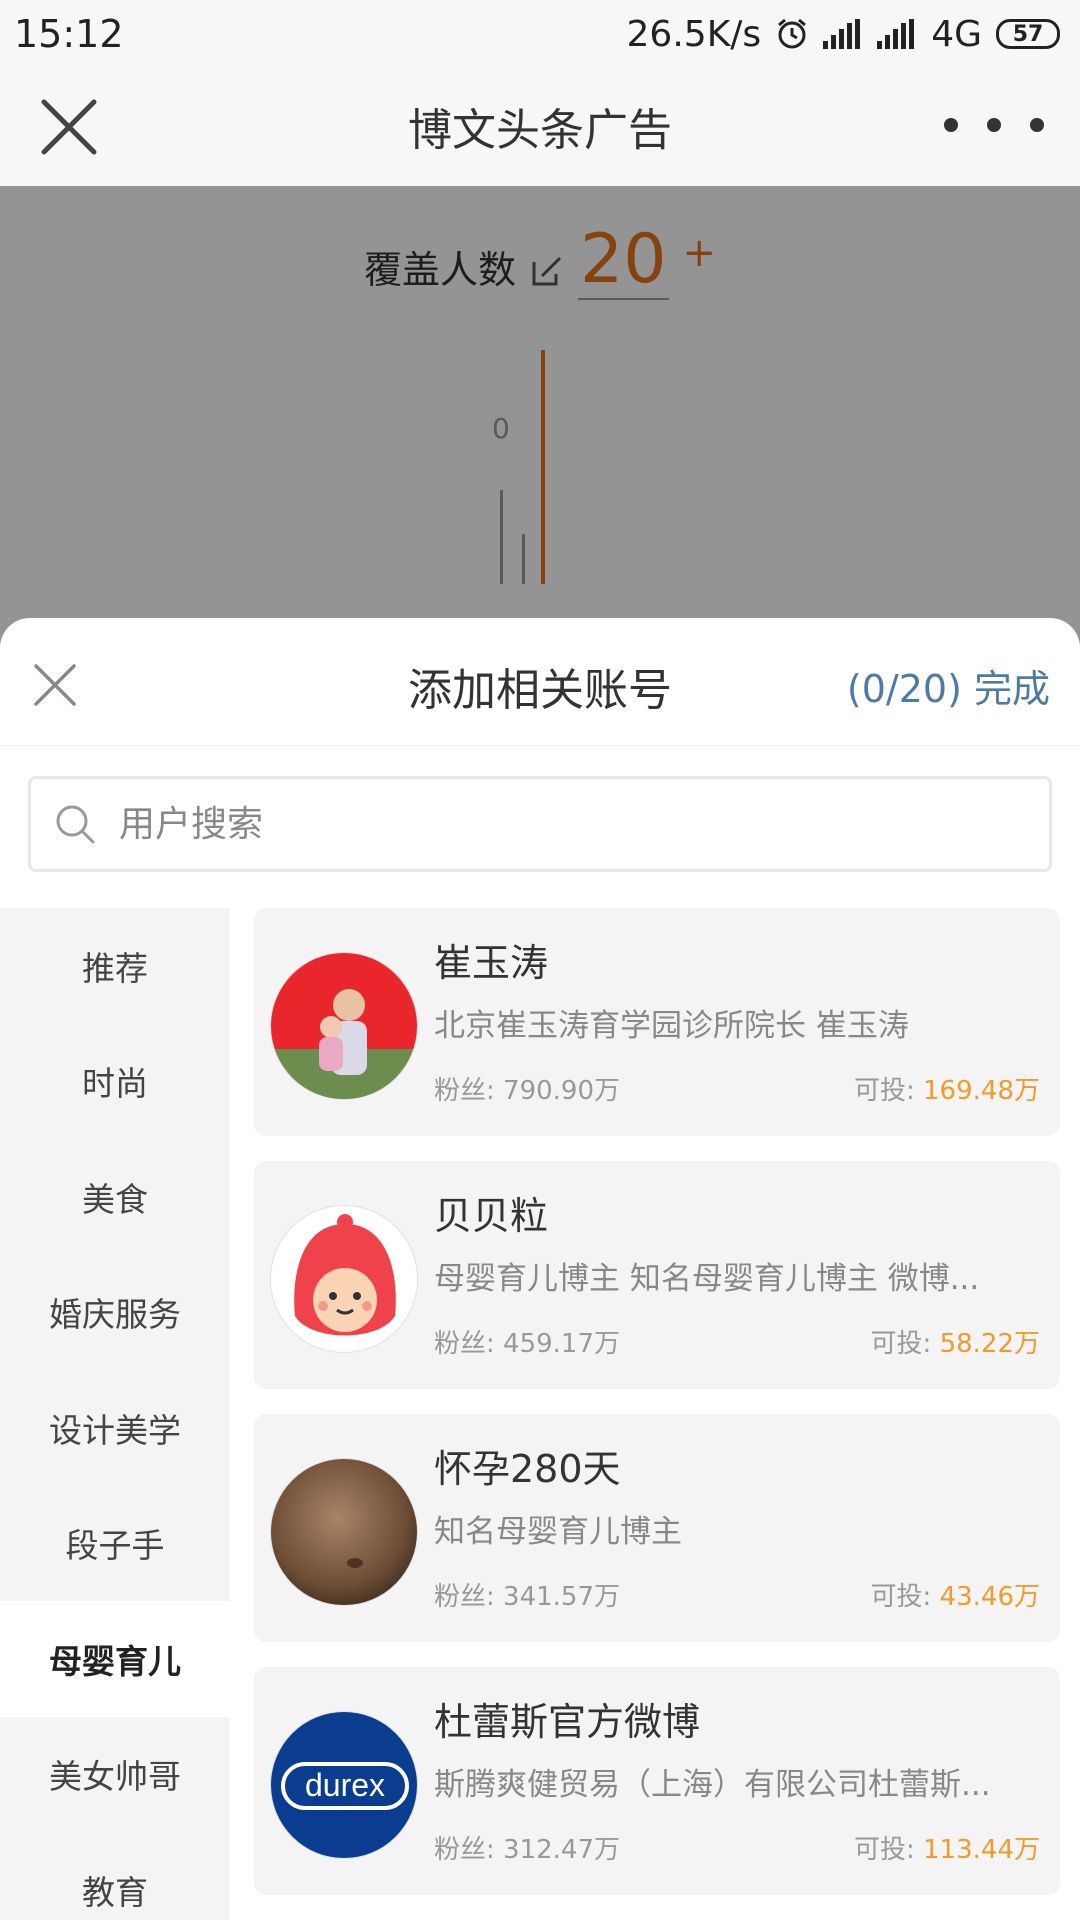 The image size is (1080, 1920). What do you see at coordinates (904, 689) in the screenshot?
I see `selected-count: (0/20)` at bounding box center [904, 689].